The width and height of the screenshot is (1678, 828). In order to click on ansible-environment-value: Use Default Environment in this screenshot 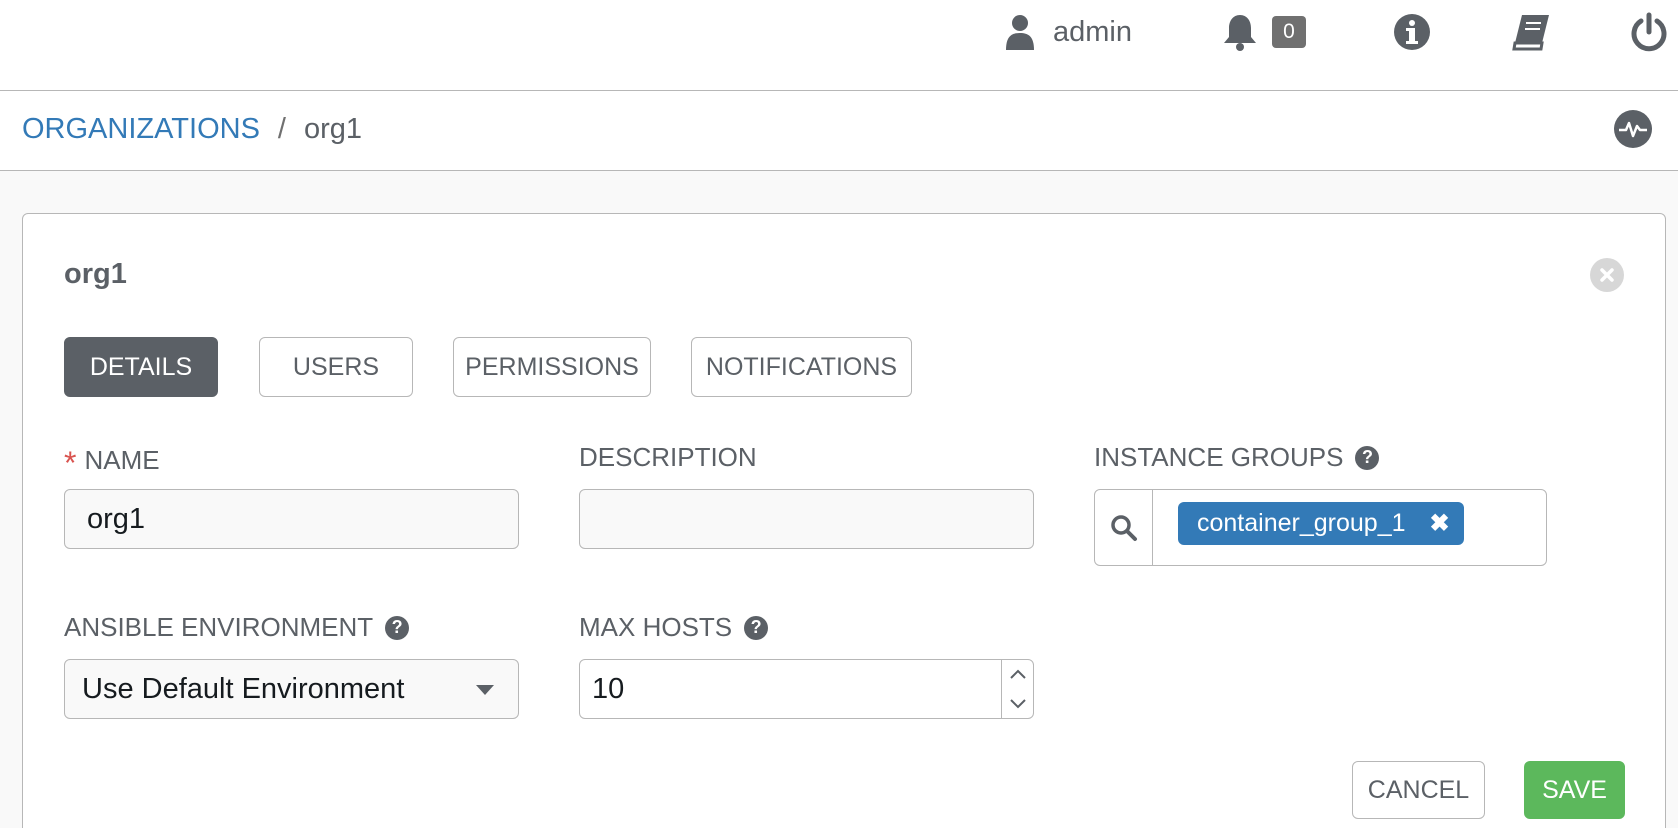, I will do `click(243, 688)`.